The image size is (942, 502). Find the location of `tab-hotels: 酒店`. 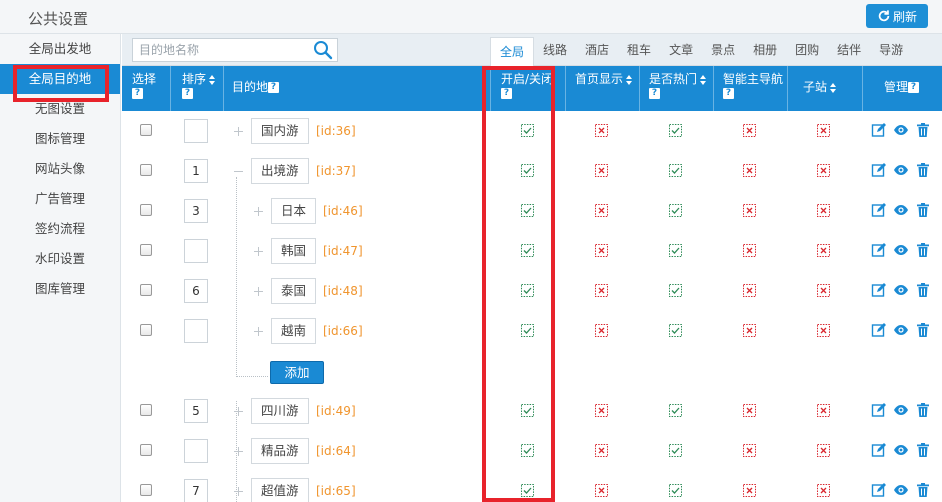

tab-hotels: 酒店 is located at coordinates (597, 50).